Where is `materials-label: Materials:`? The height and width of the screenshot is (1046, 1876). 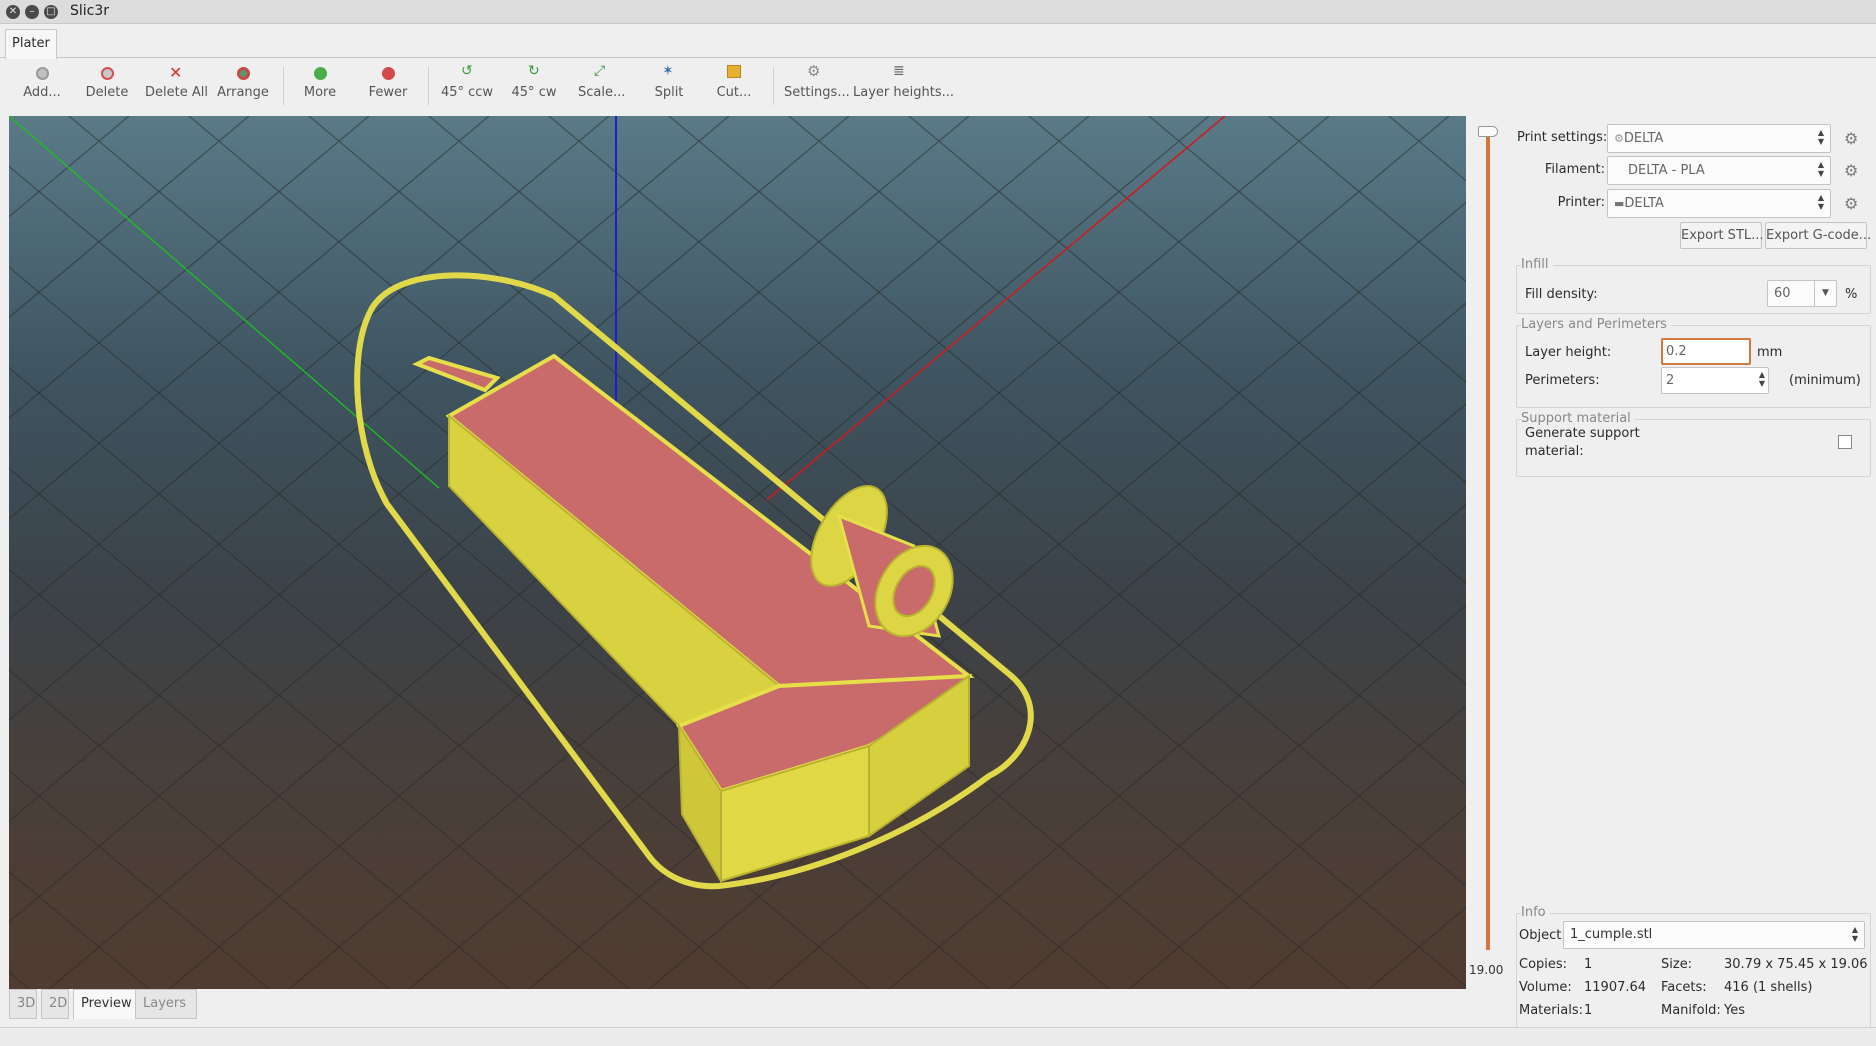 materials-label: Materials: is located at coordinates (1551, 1010).